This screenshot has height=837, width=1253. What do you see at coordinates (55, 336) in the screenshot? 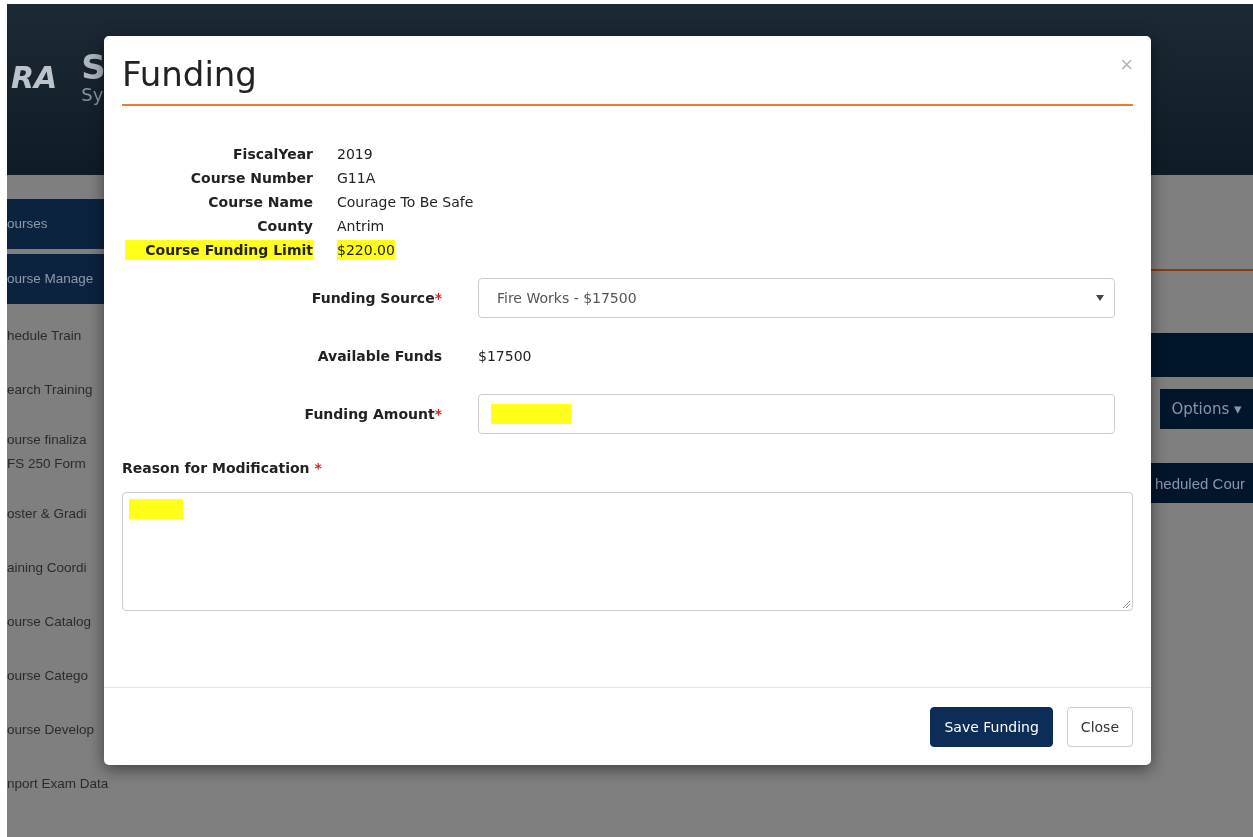
I see `sidebar-item: hedule Train` at bounding box center [55, 336].